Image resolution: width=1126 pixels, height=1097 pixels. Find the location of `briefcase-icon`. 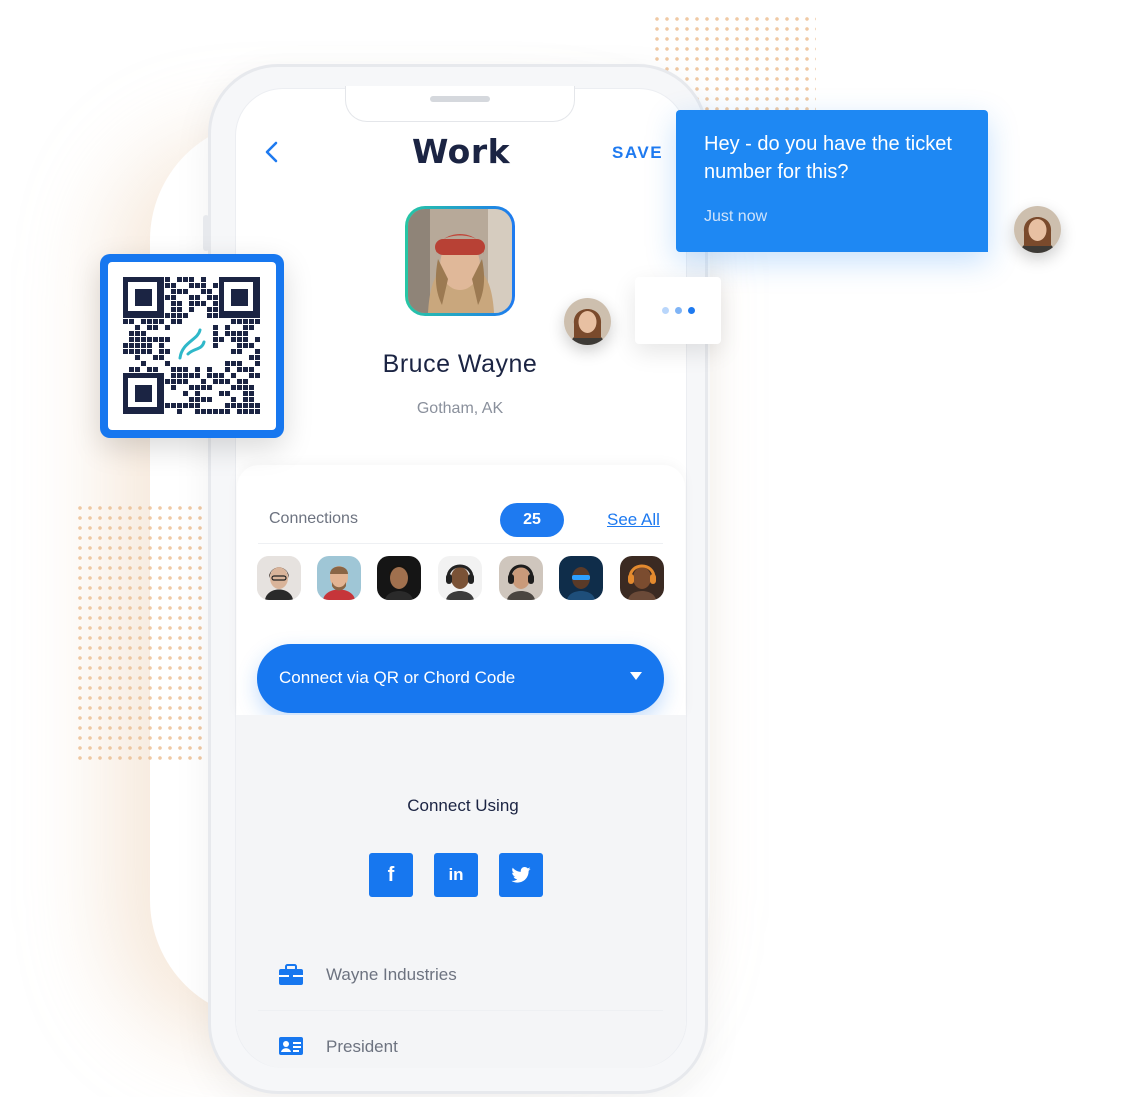

briefcase-icon is located at coordinates (291, 975).